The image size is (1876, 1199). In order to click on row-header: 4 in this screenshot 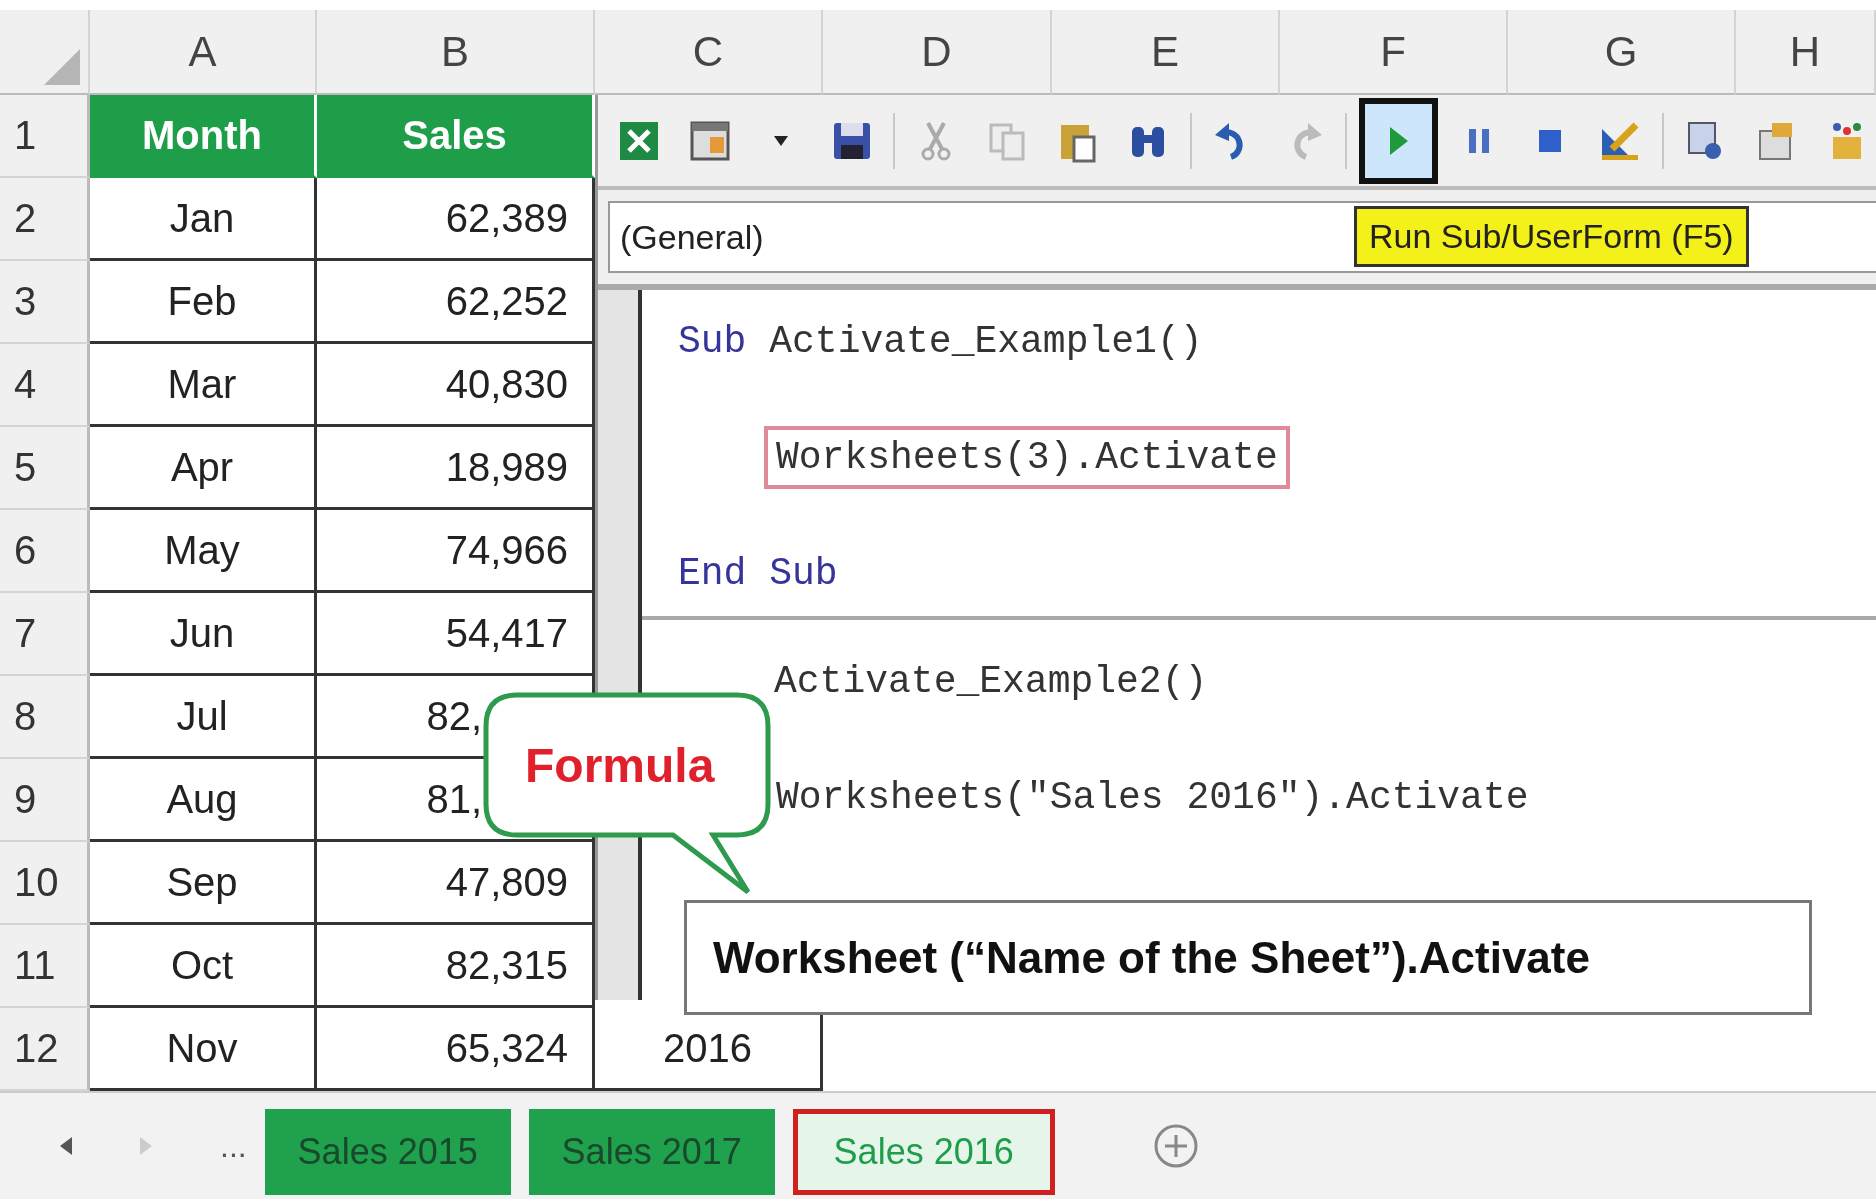, I will do `click(45, 385)`.